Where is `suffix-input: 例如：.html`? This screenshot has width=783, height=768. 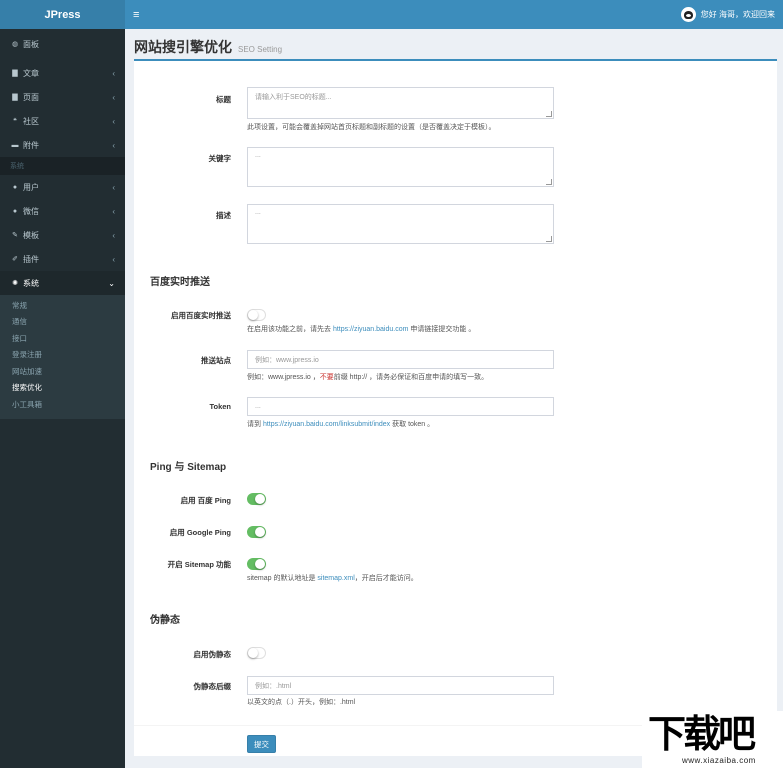
suffix-input: 例如：.html is located at coordinates (400, 685).